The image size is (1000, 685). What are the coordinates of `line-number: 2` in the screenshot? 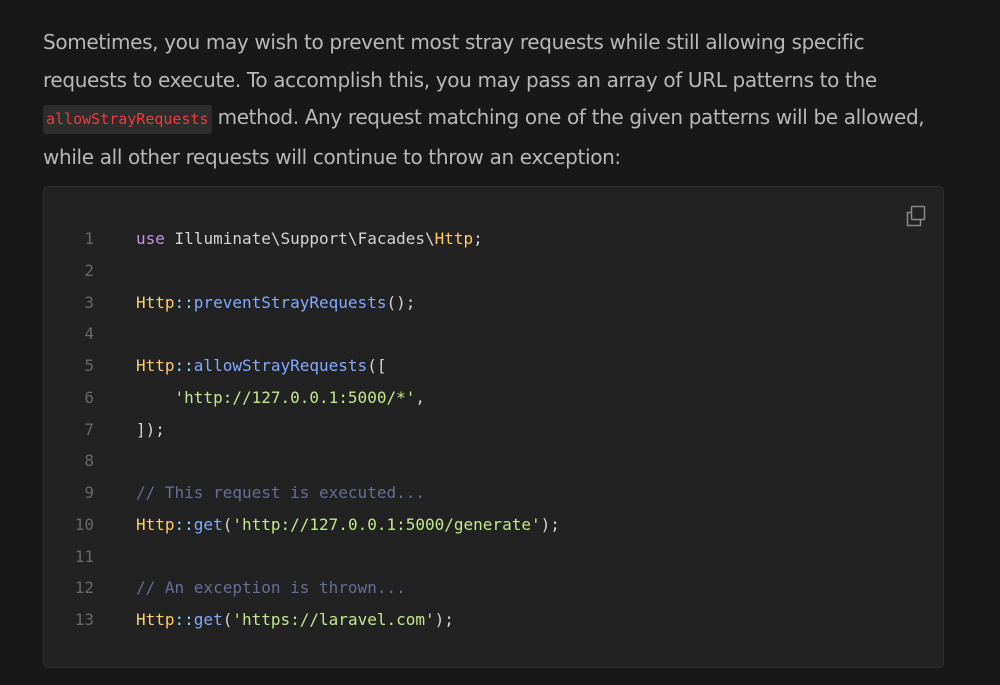 It's located at (89, 270).